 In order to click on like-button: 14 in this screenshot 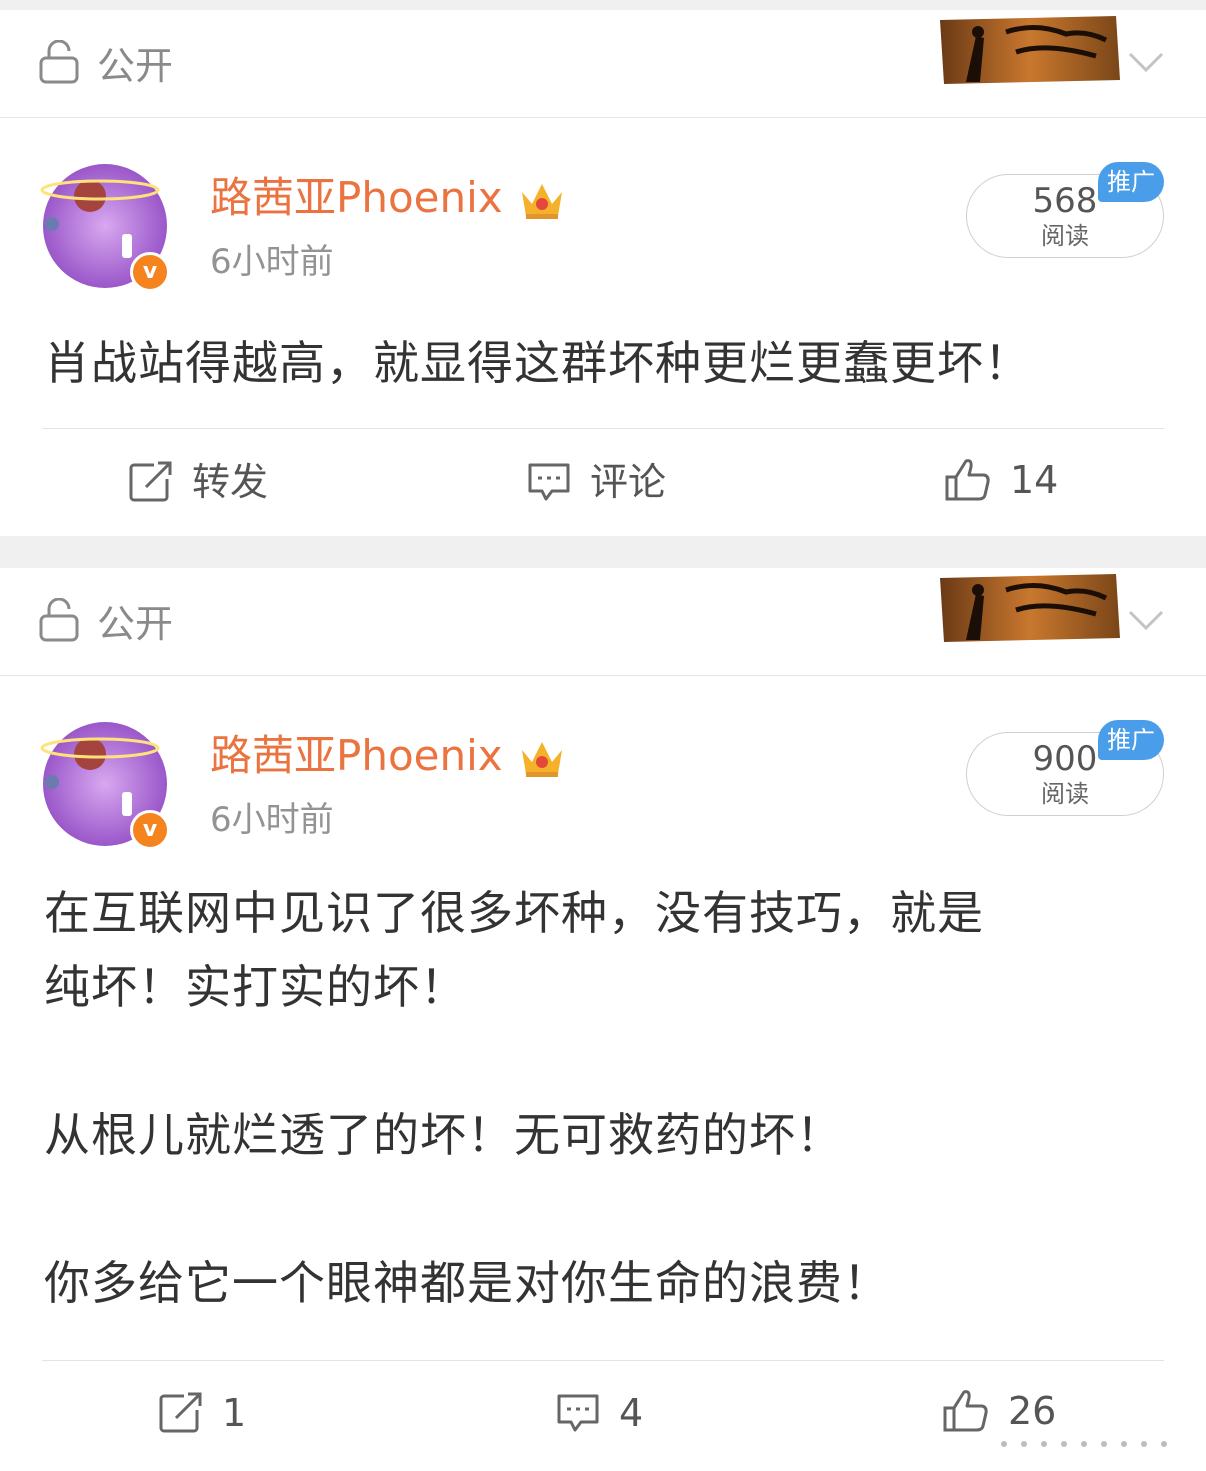, I will do `click(1001, 480)`.